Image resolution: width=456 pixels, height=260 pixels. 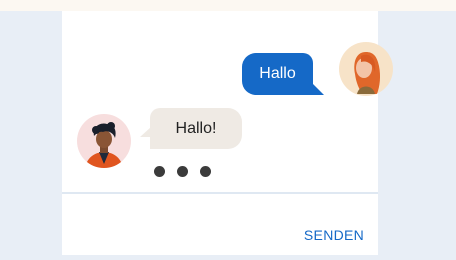 I want to click on outgoing-message-bubble: Hallo, so click(x=283, y=74).